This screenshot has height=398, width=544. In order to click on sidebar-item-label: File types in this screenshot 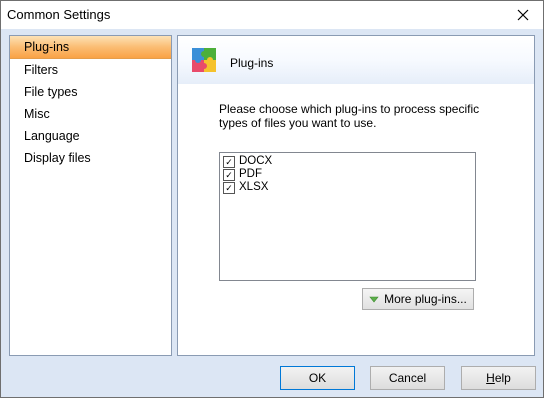, I will do `click(51, 92)`.